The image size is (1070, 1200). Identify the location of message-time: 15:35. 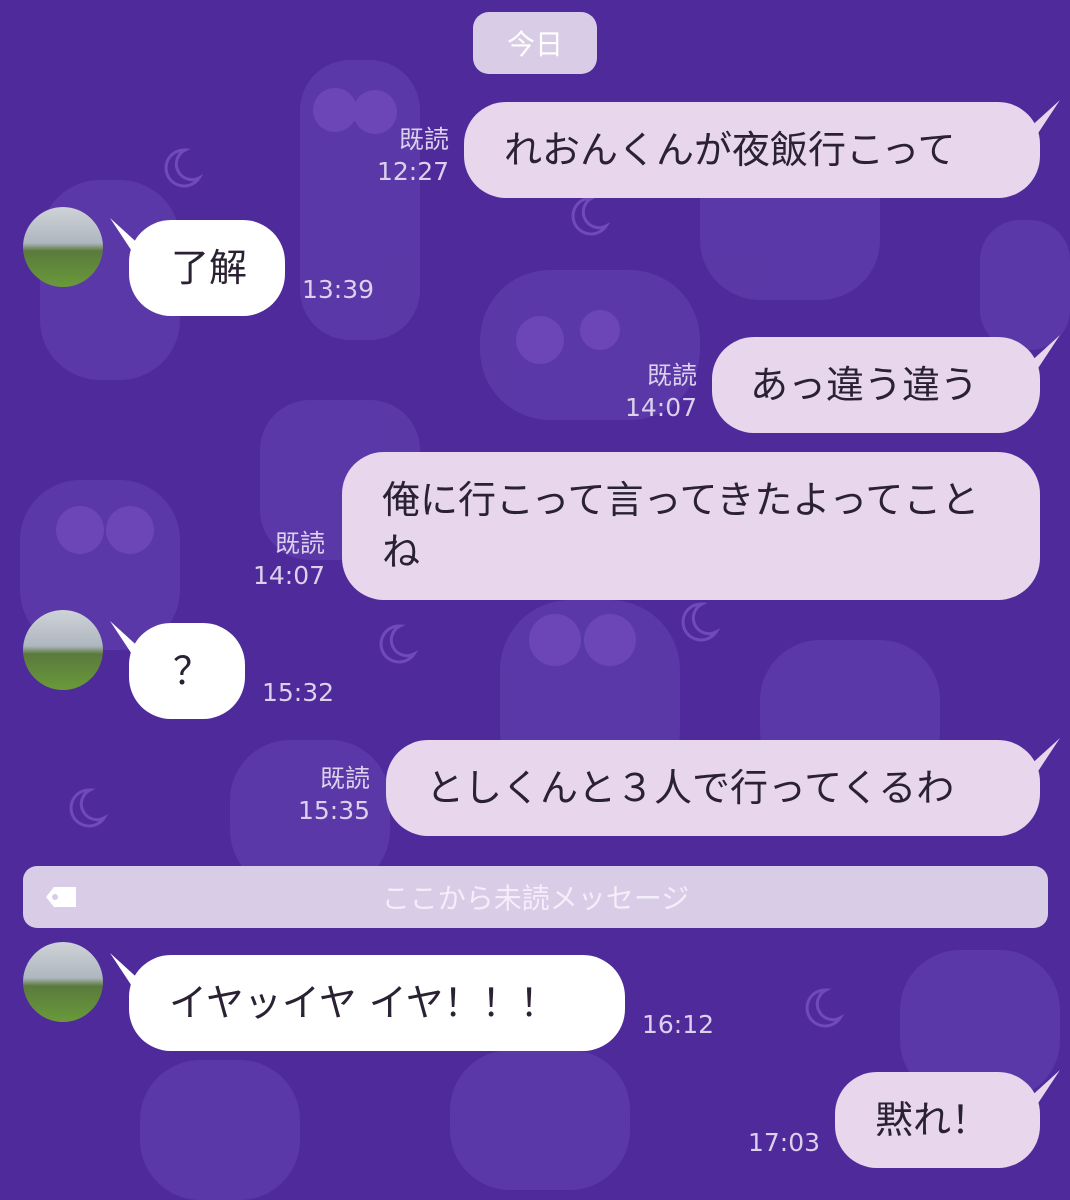
(333, 810).